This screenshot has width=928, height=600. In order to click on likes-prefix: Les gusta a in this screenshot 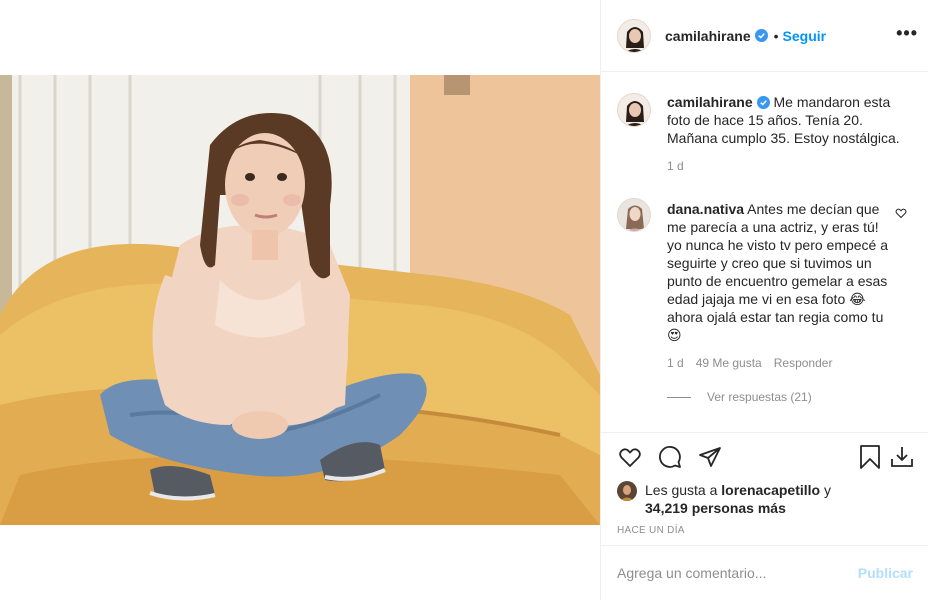, I will do `click(683, 490)`.